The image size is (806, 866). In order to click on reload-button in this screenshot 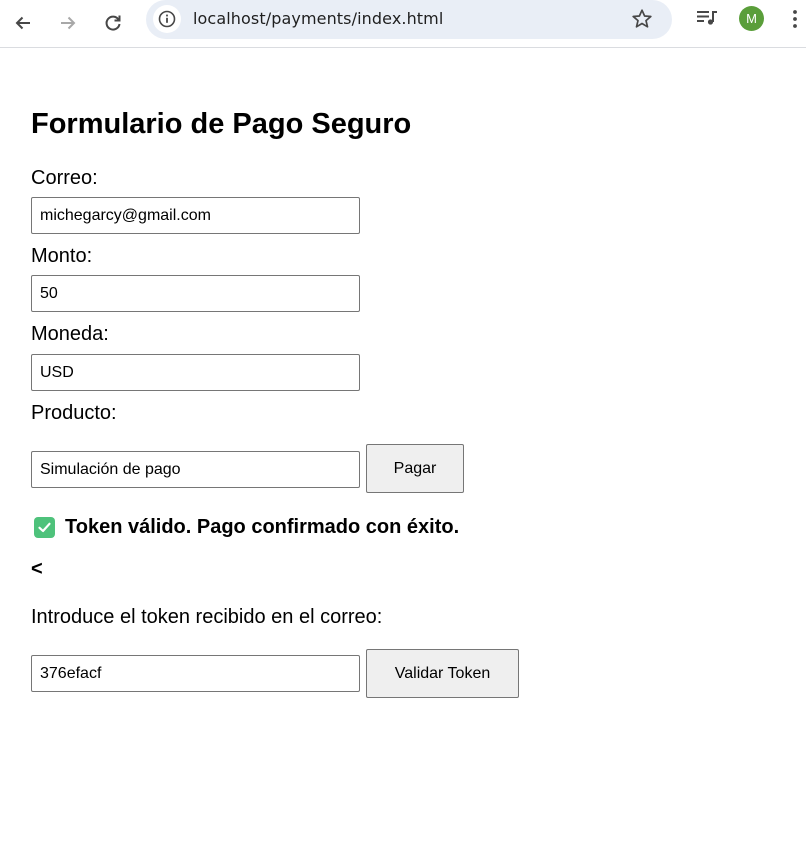, I will do `click(113, 23)`.